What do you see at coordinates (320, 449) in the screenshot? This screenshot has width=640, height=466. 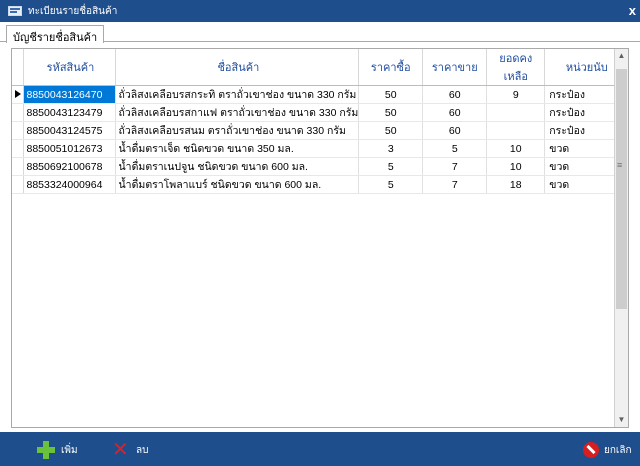 I see `bottom-toolbar: เพิ่ม ✕ ลบ ยกเลิก` at bounding box center [320, 449].